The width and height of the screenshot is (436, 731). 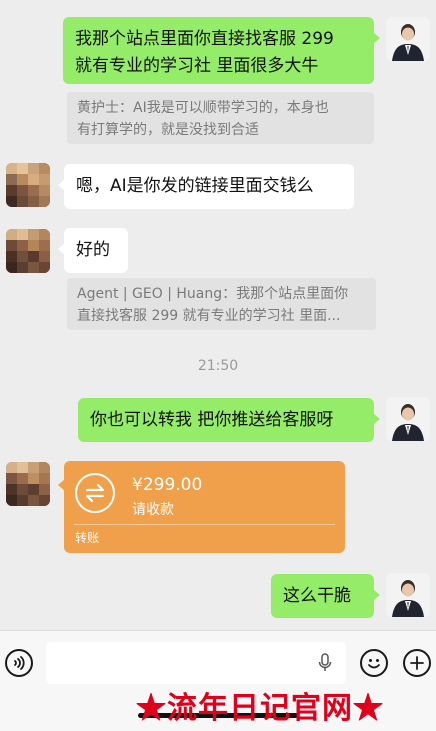 I want to click on watermark-text: ★流年日记官网★, so click(x=260, y=708).